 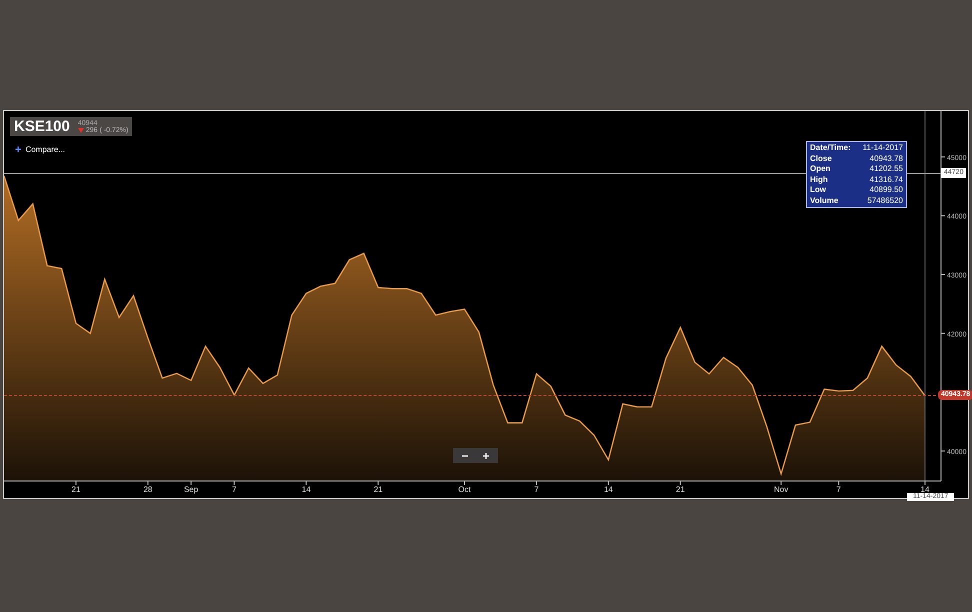 I want to click on tooltip-value: 41202.55, so click(x=886, y=169).